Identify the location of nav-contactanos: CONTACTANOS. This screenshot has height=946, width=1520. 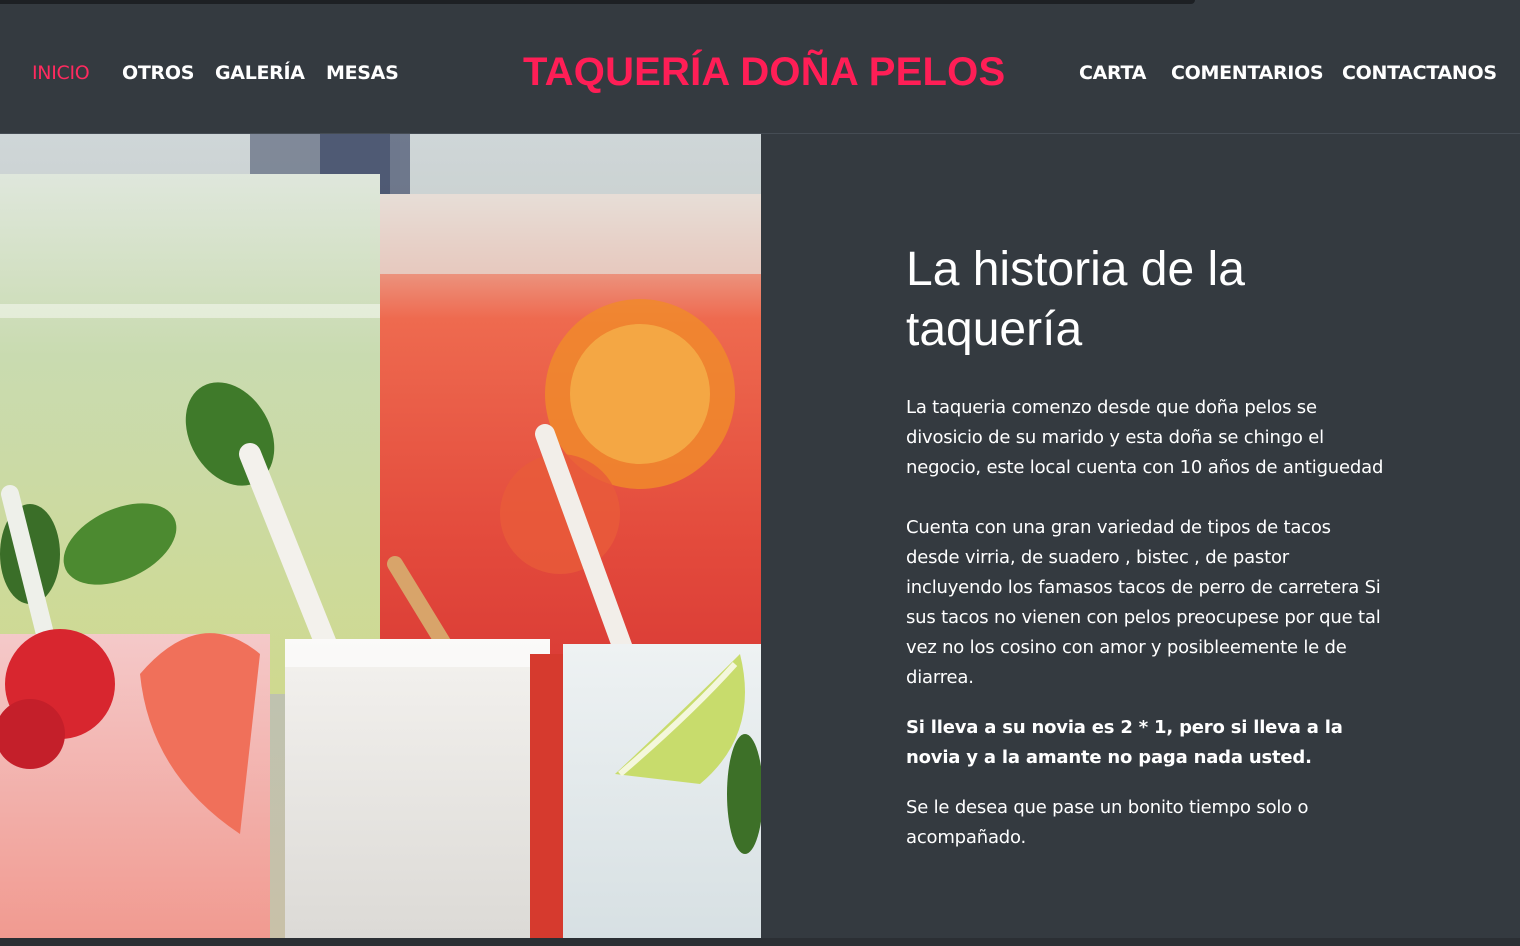
(1419, 73).